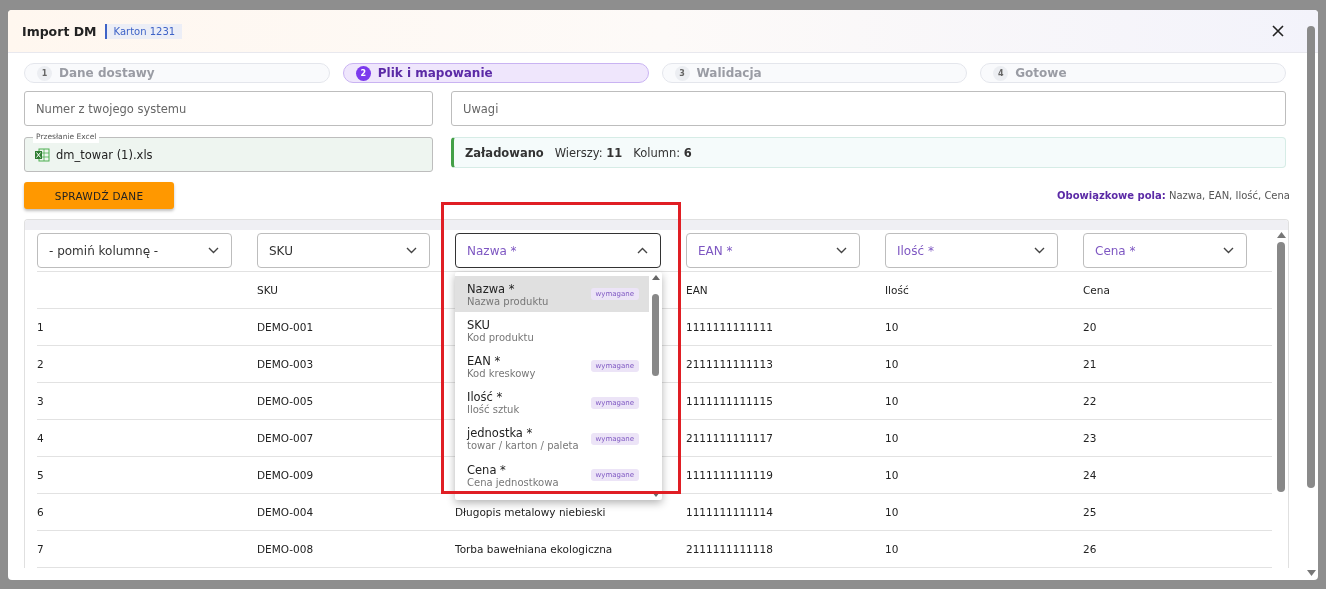  Describe the element at coordinates (41, 364) in the screenshot. I see `table-cell-text: 2` at that location.